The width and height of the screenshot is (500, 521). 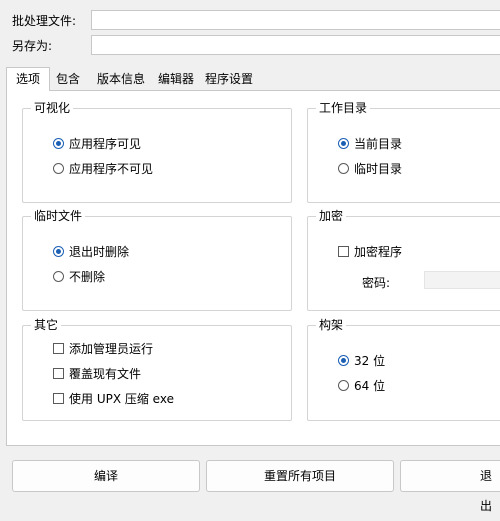 What do you see at coordinates (403, 369) in the screenshot?
I see `arch-group: 构架 32 位 64 位` at bounding box center [403, 369].